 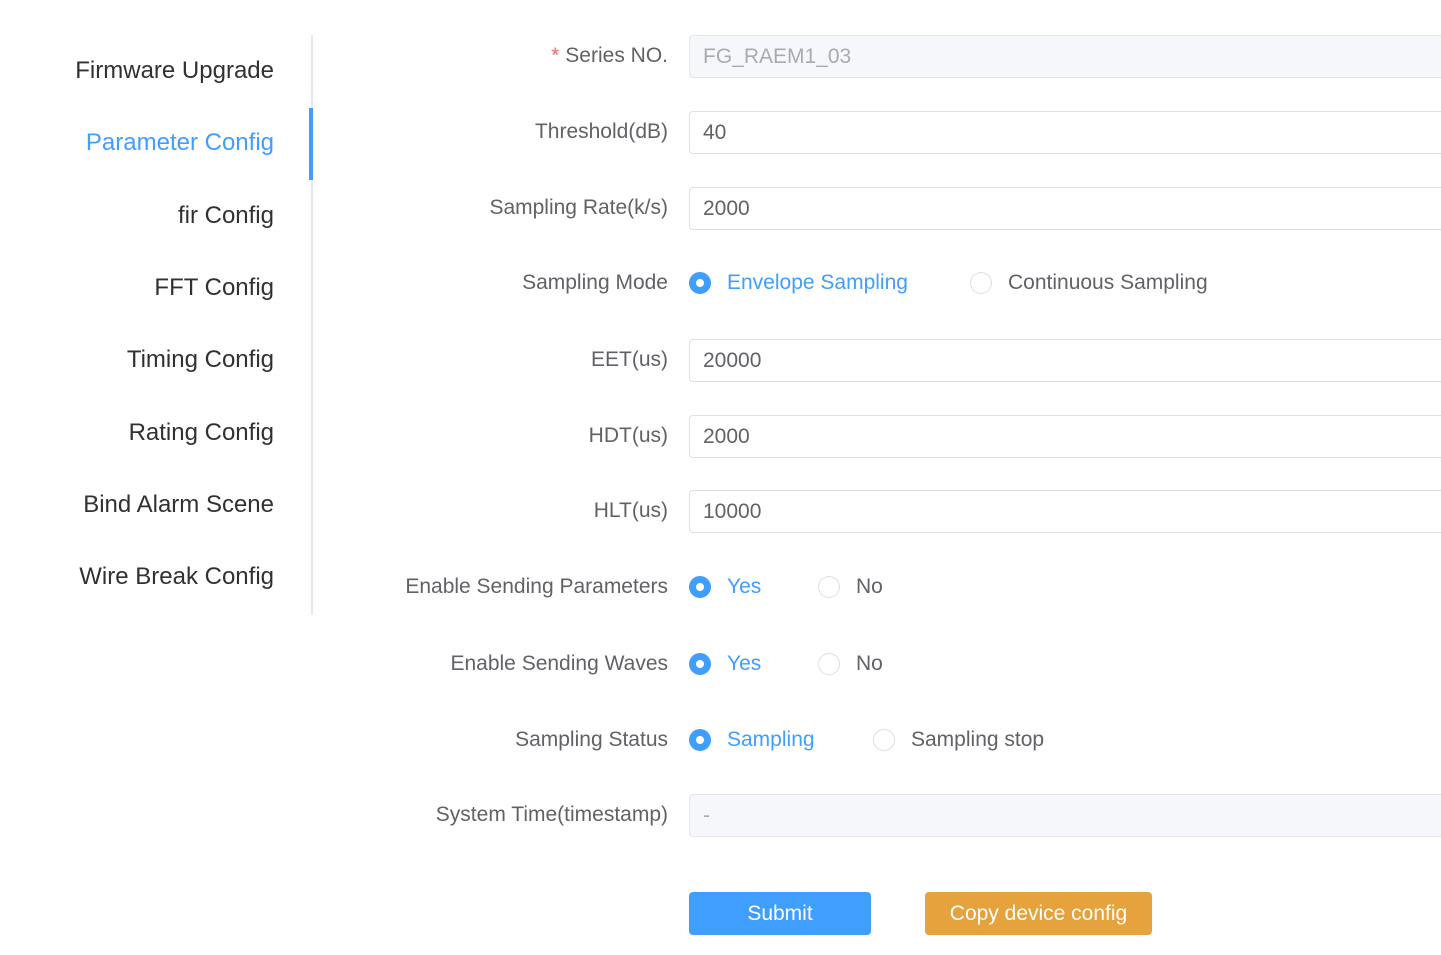 What do you see at coordinates (850, 587) in the screenshot?
I see `radio-send-params-no: No` at bounding box center [850, 587].